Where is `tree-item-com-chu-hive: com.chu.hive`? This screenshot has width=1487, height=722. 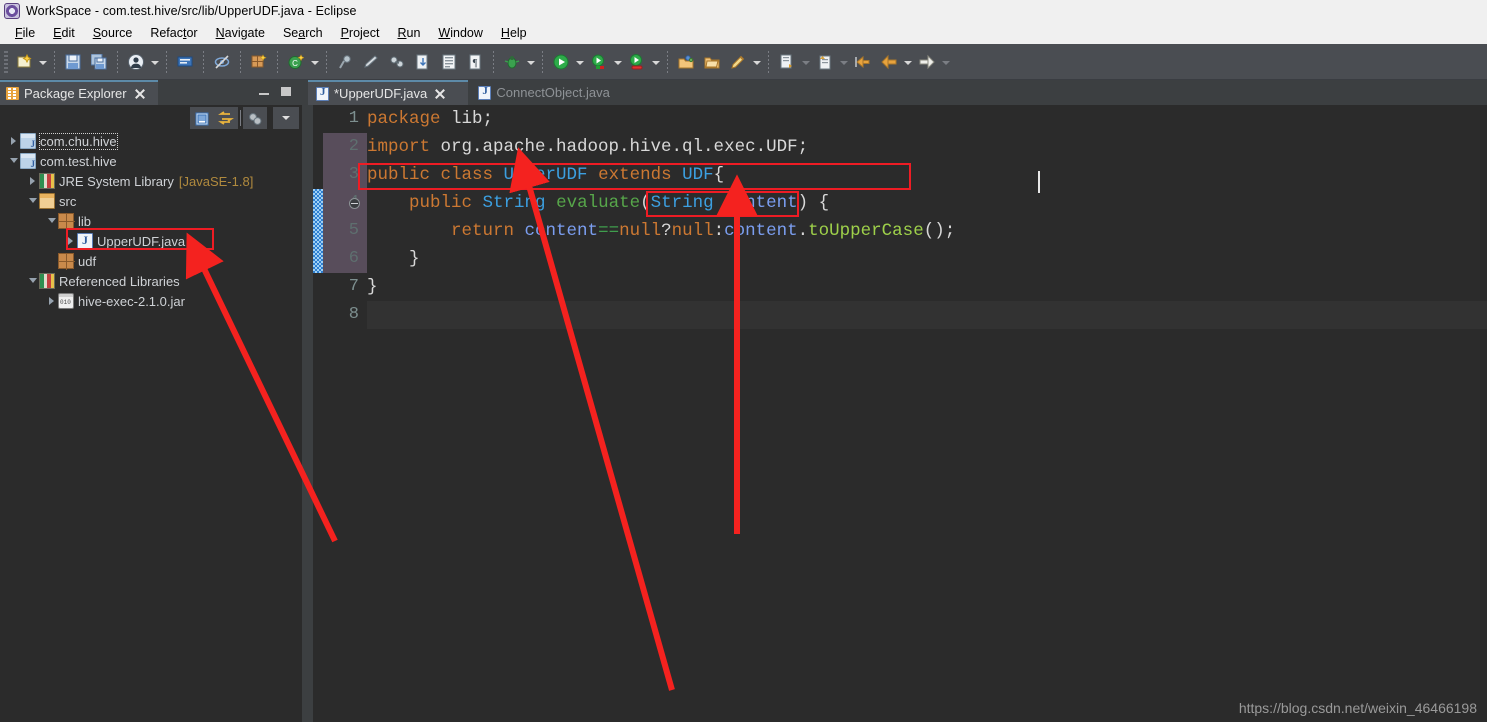
tree-item-com-chu-hive: com.chu.hive is located at coordinates (151, 141).